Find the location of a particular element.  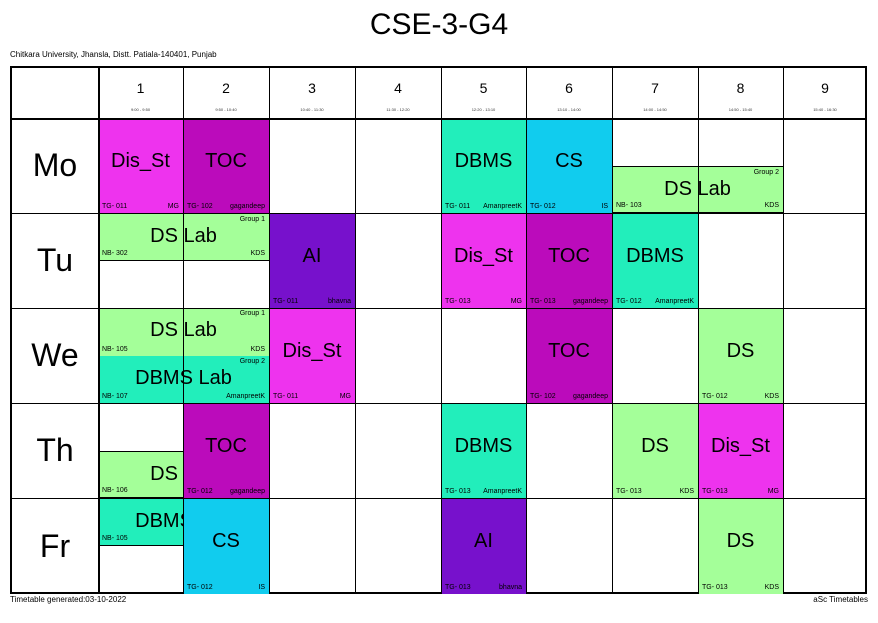

lesson-fr-ds: DS TG- 013 KDS is located at coordinates (740, 546).